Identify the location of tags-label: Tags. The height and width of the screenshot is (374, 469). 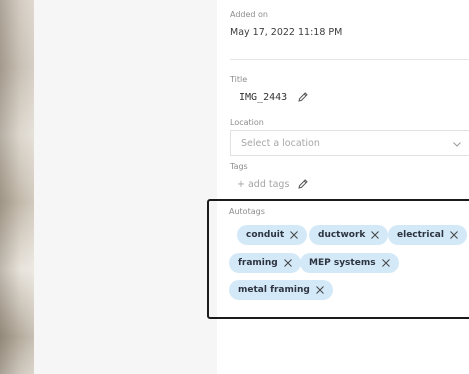
(239, 166).